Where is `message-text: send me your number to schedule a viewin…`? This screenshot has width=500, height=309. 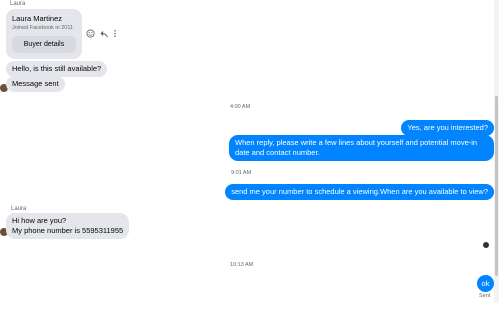
message-text: send me your number to schedule a viewin… is located at coordinates (359, 191).